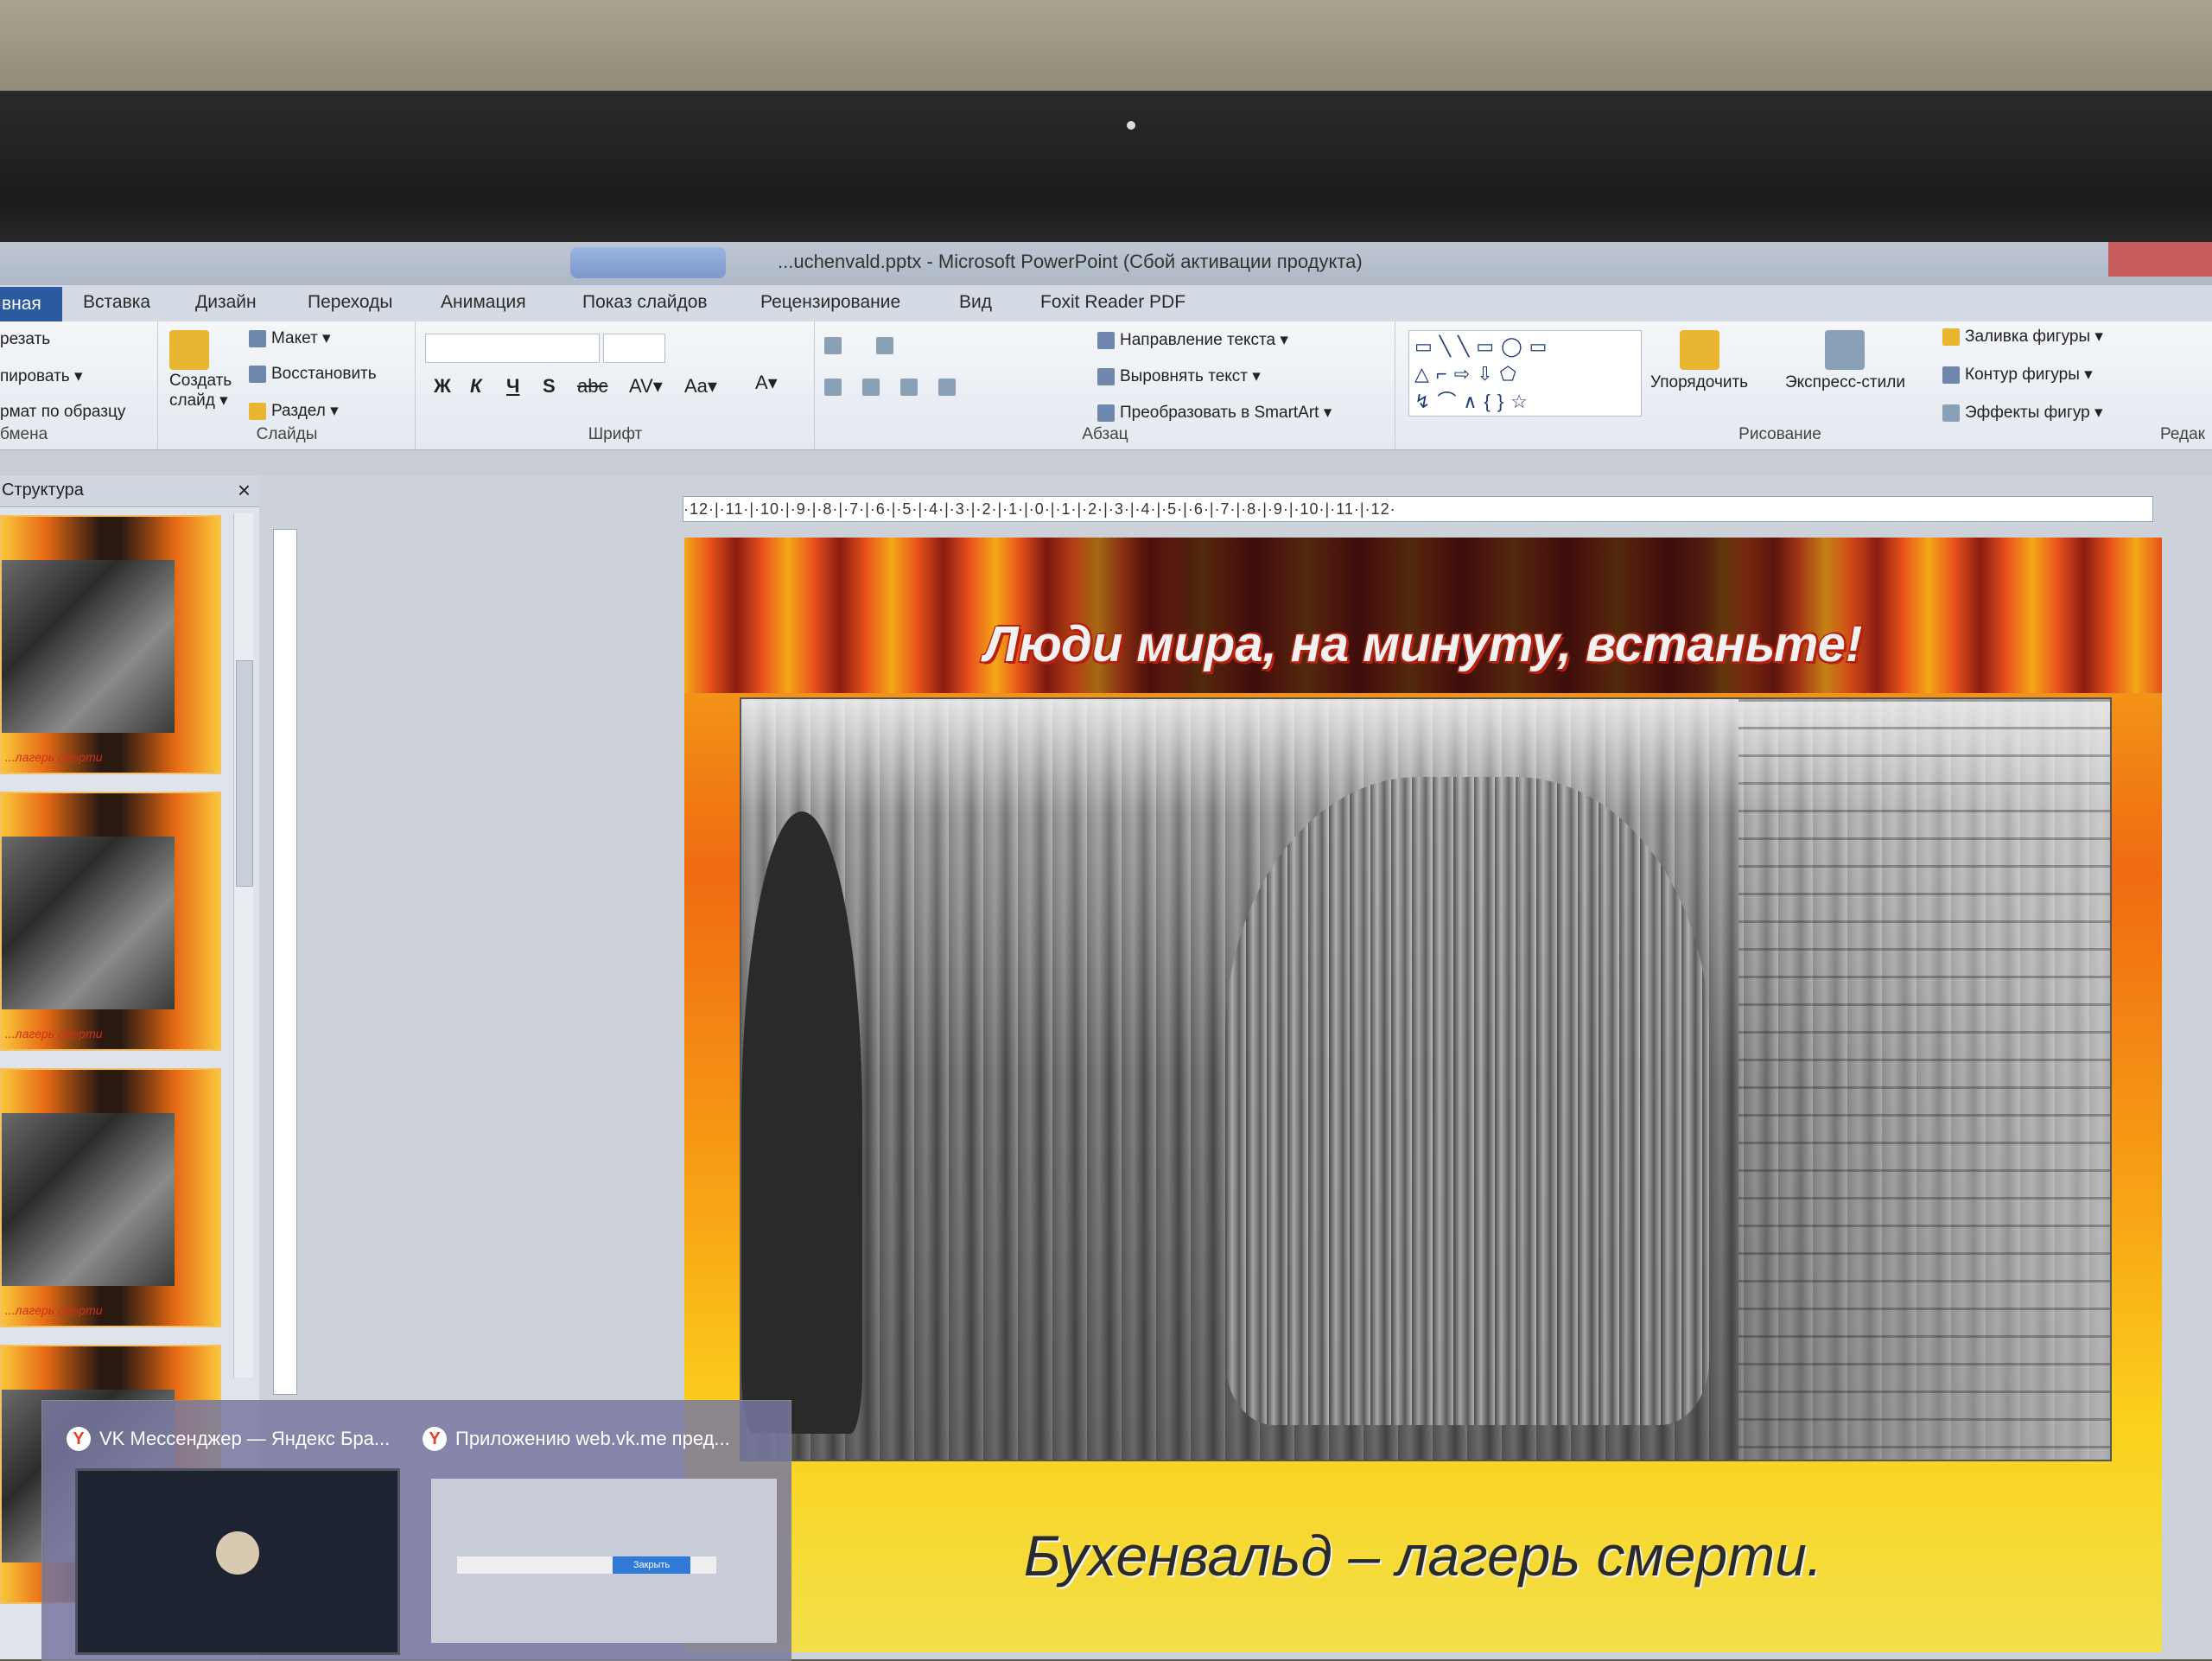  Describe the element at coordinates (43, 490) in the screenshot. I see `outline-tab: Структура` at that location.